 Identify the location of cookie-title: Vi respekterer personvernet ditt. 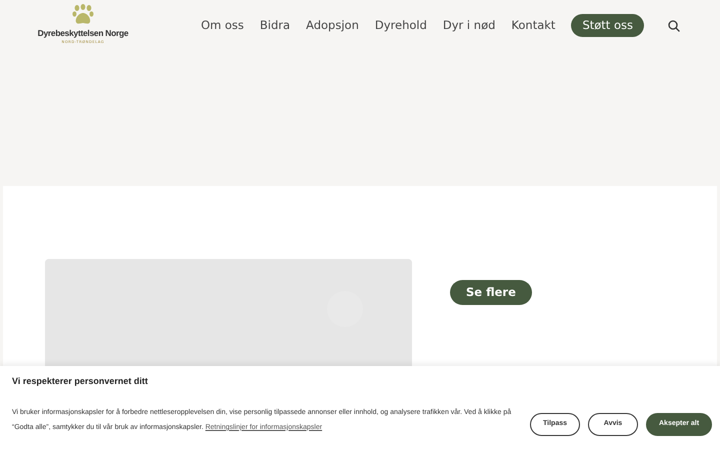
(80, 381).